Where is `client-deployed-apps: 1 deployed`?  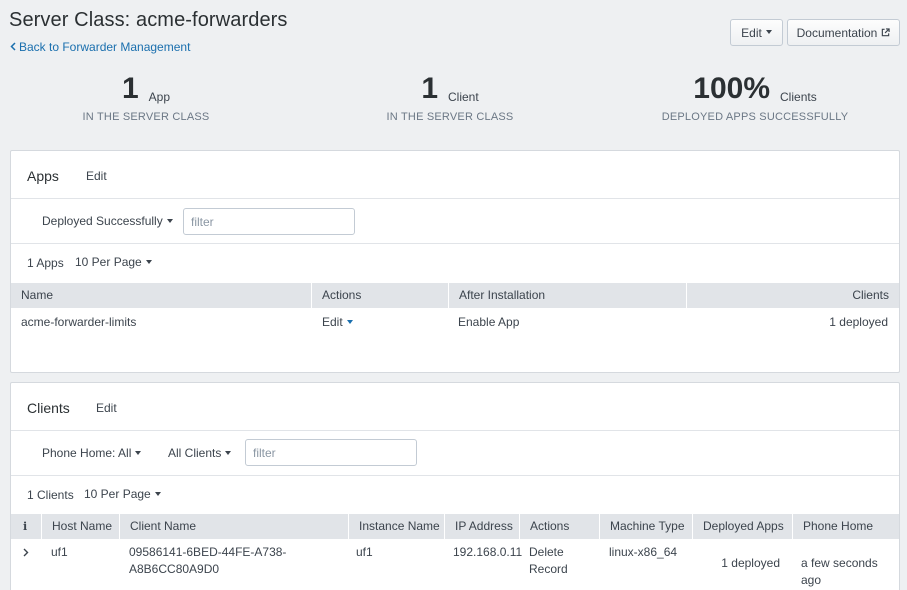 client-deployed-apps: 1 deployed is located at coordinates (750, 563).